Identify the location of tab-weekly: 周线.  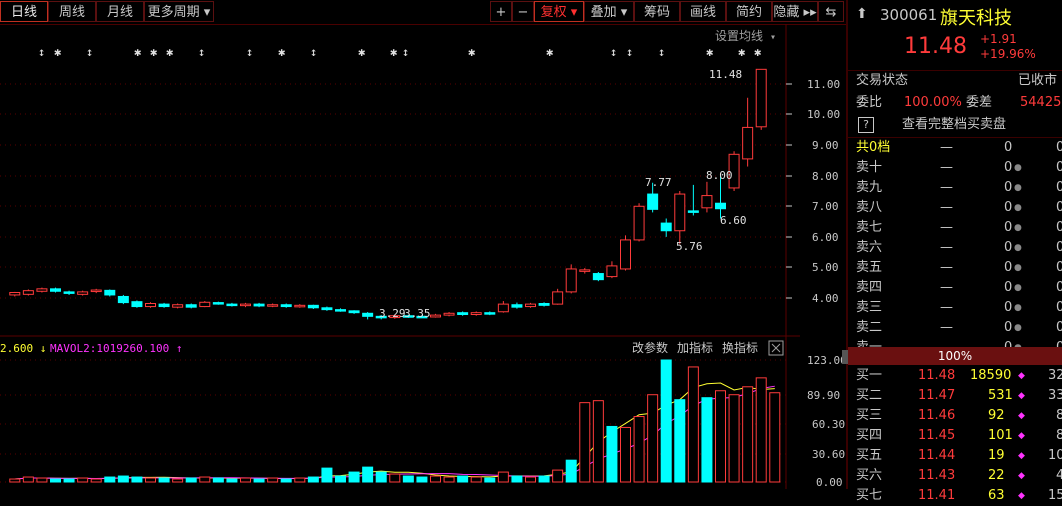
(72, 11).